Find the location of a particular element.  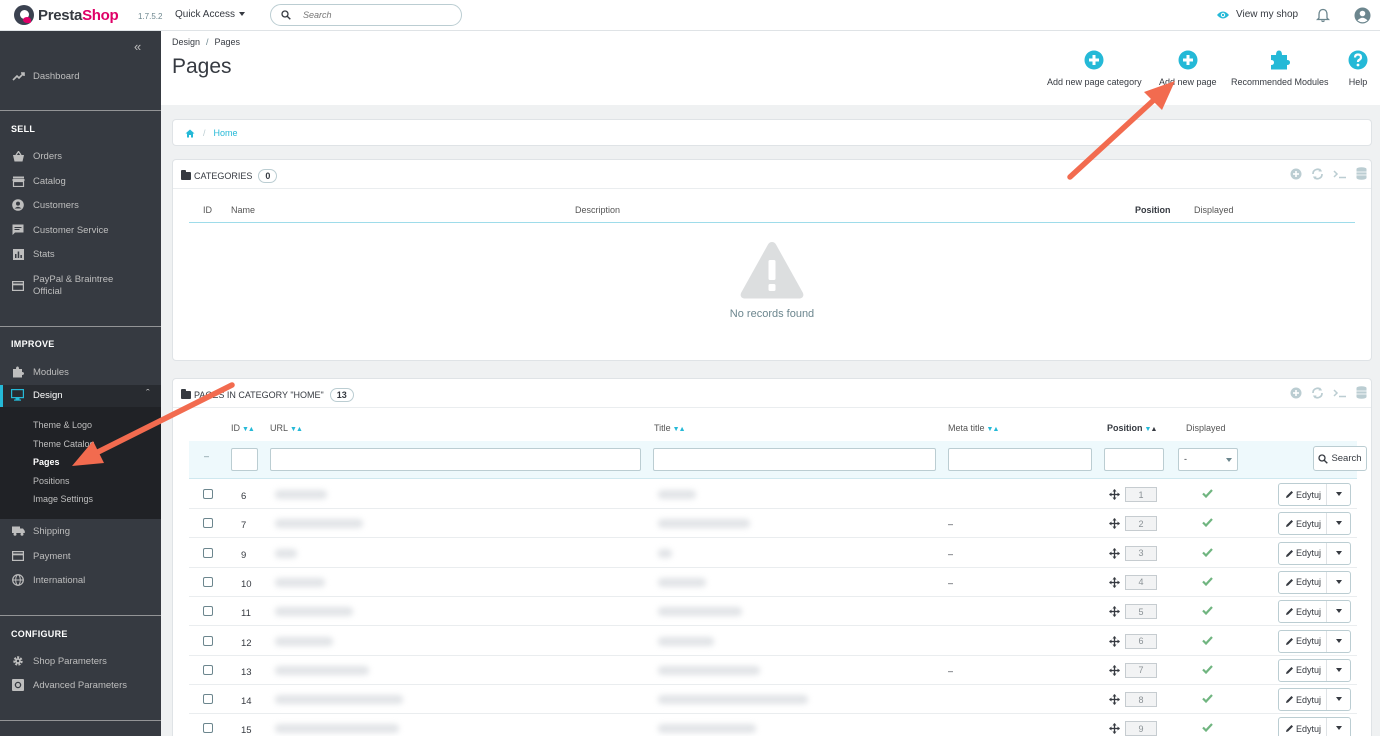

table-row: 15 9 Edytuj is located at coordinates (773, 725).